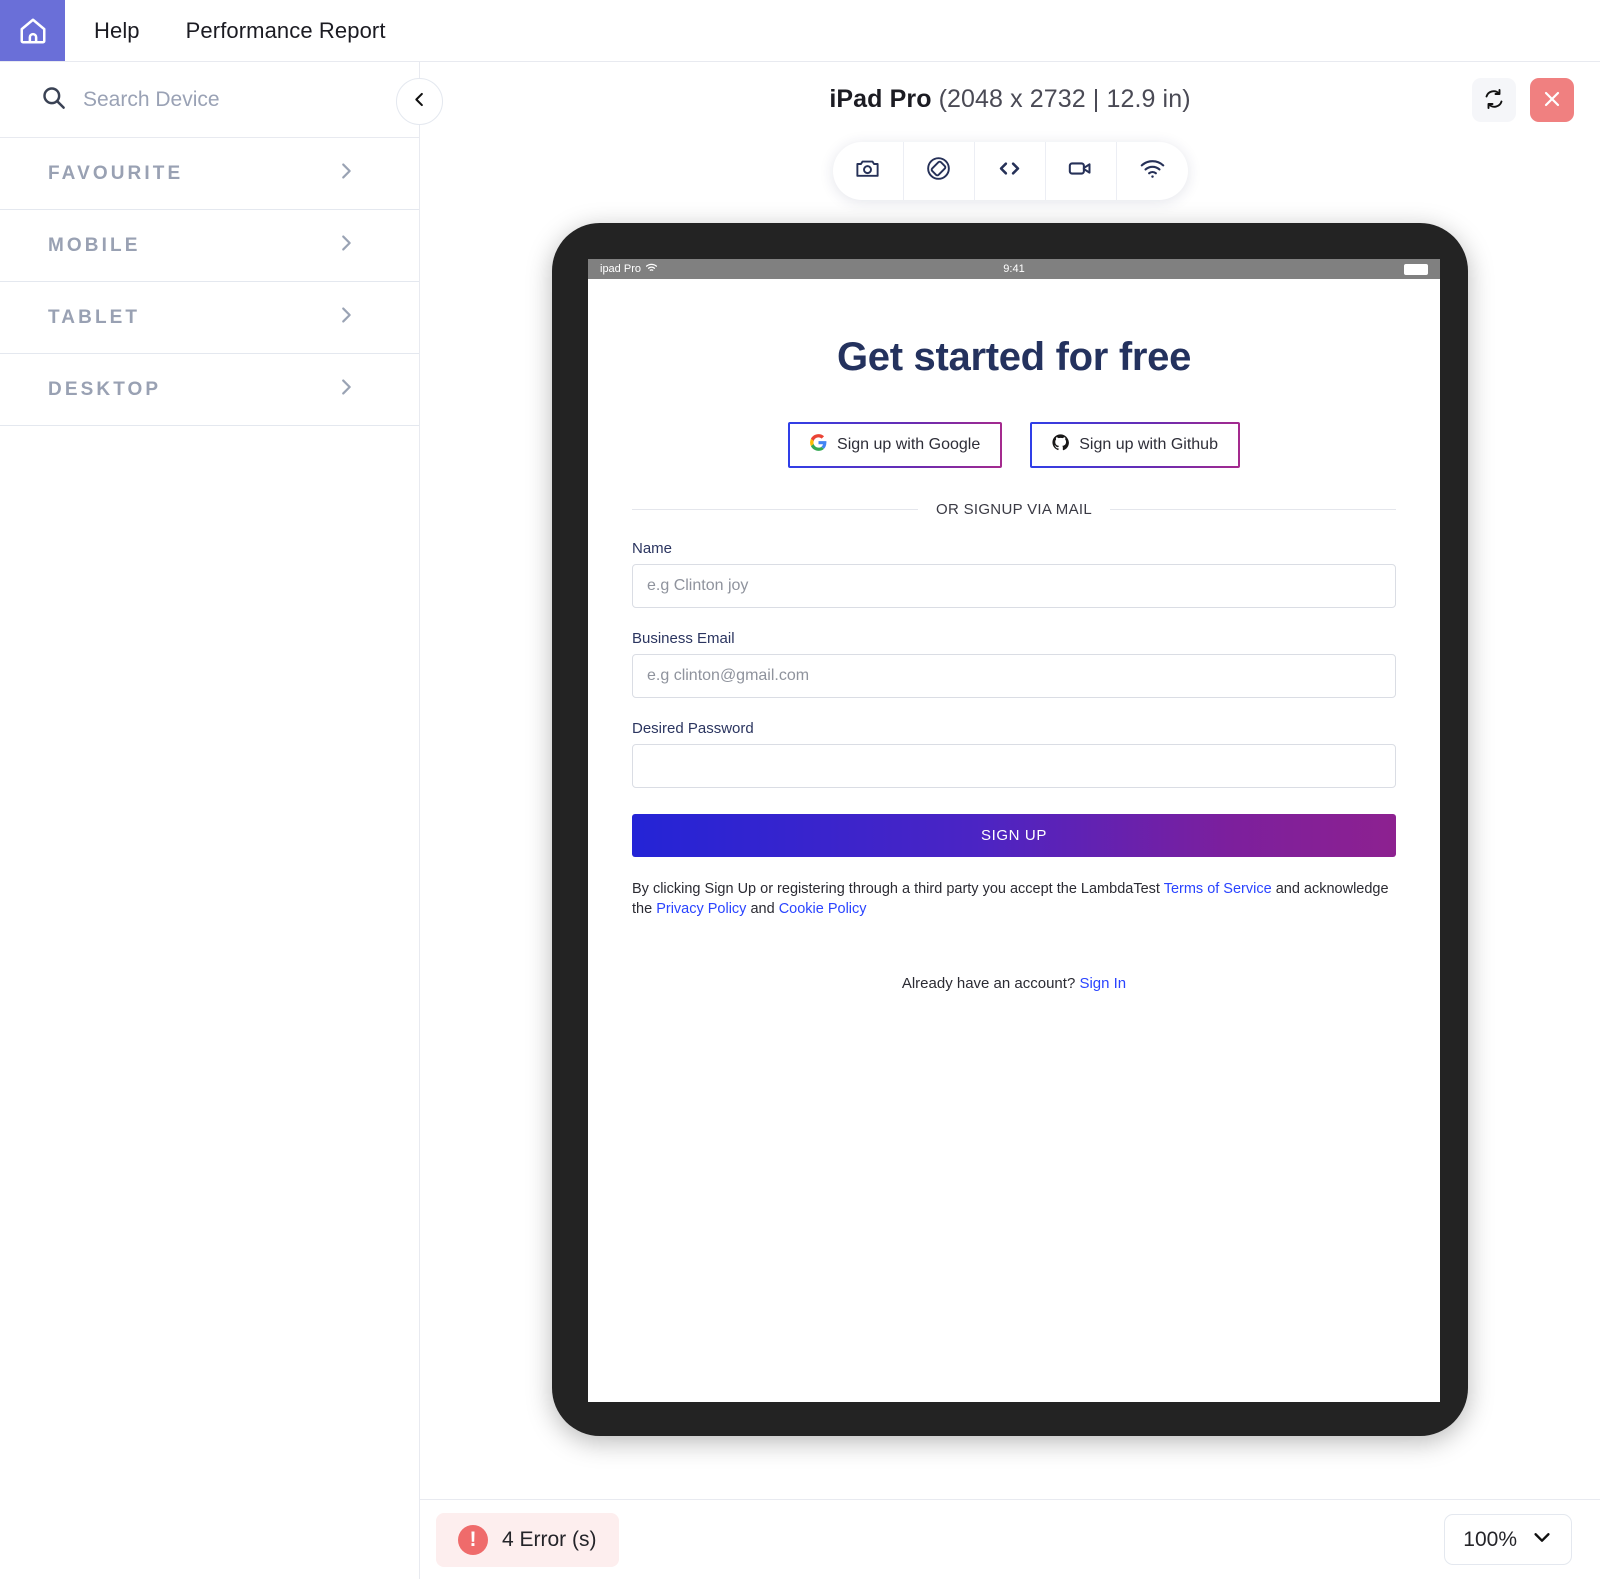 Image resolution: width=1600 pixels, height=1579 pixels. What do you see at coordinates (1014, 586) in the screenshot?
I see `name-input` at bounding box center [1014, 586].